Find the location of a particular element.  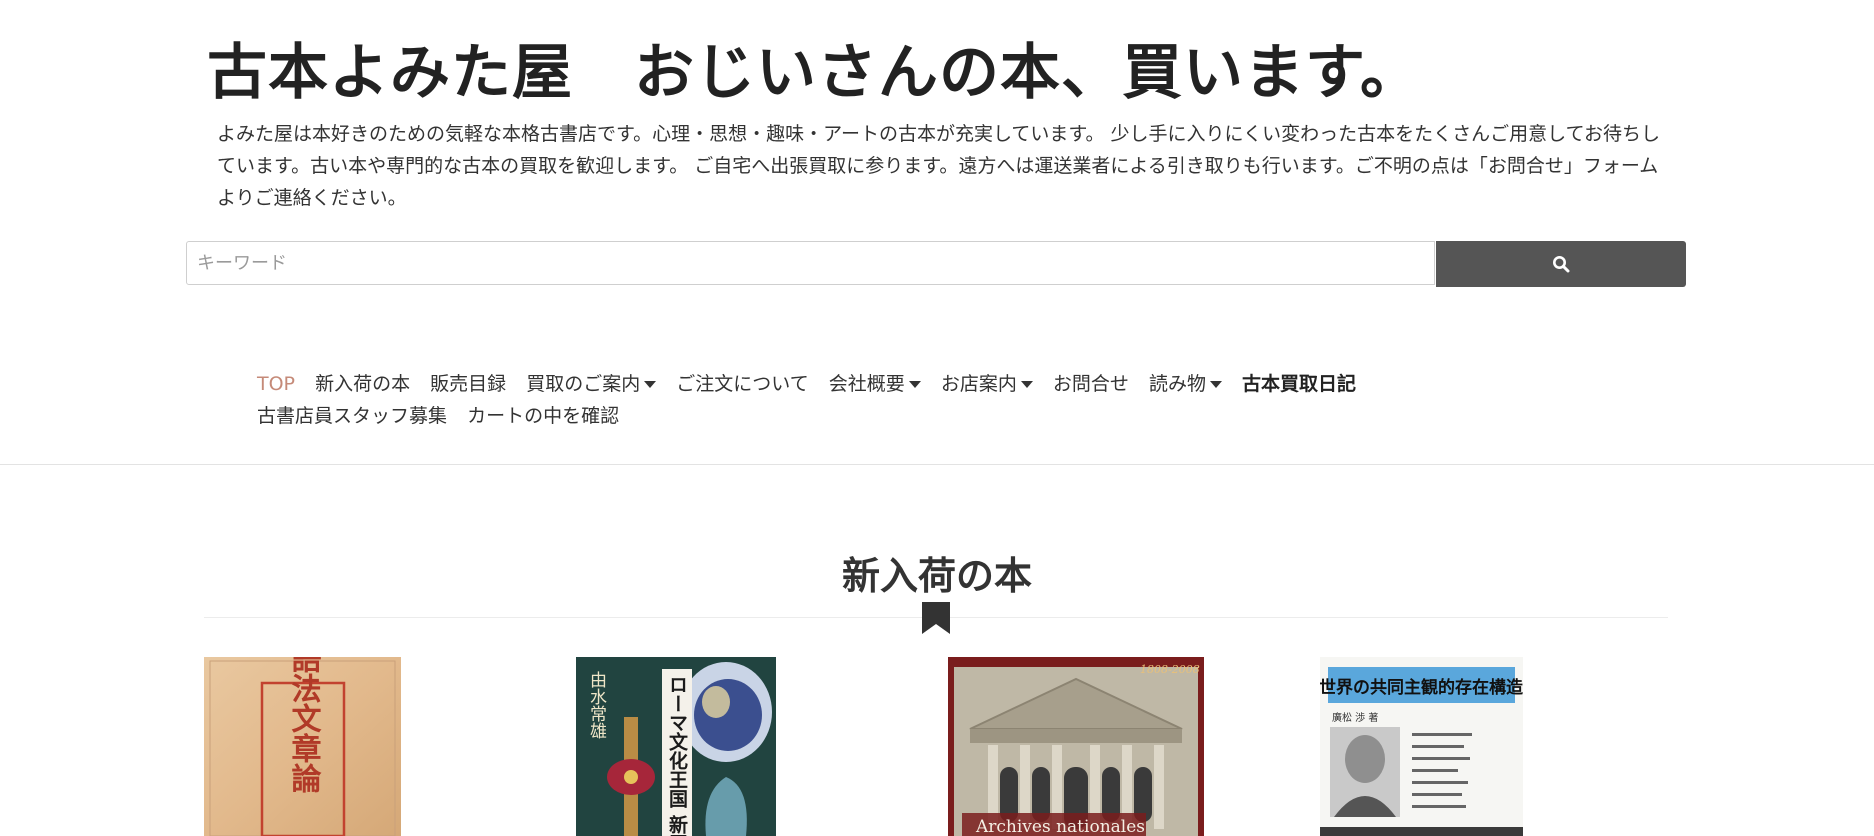

nav-item-purchase-diary: 古本買取日記 is located at coordinates (1299, 384).